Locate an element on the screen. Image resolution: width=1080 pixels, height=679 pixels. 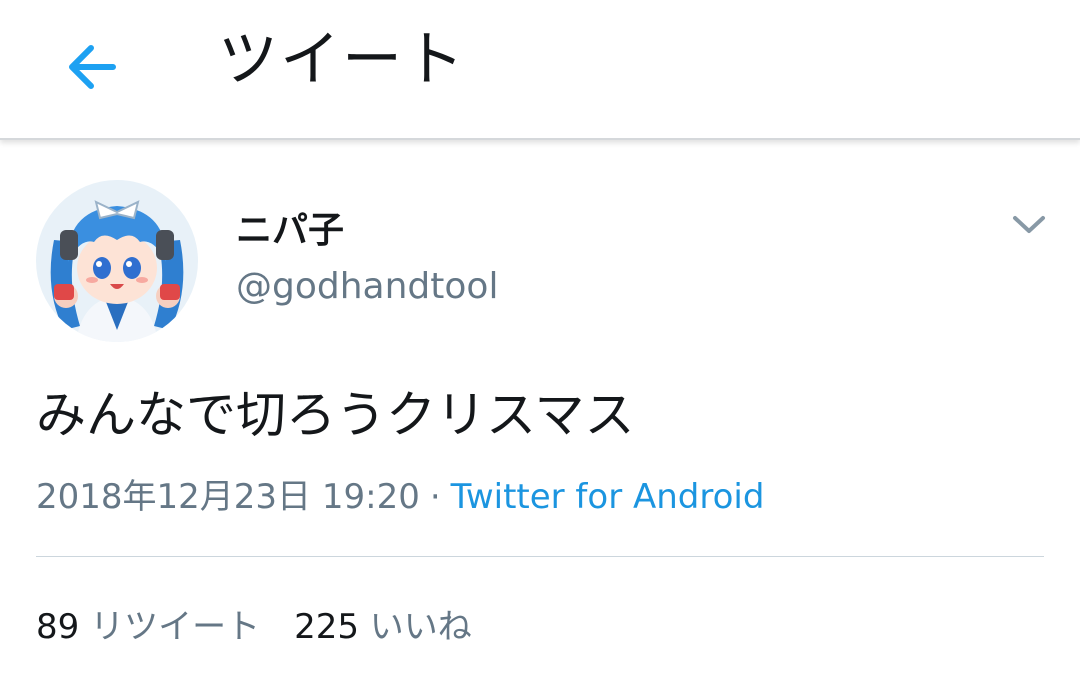
more-options-button is located at coordinates (1029, 225).